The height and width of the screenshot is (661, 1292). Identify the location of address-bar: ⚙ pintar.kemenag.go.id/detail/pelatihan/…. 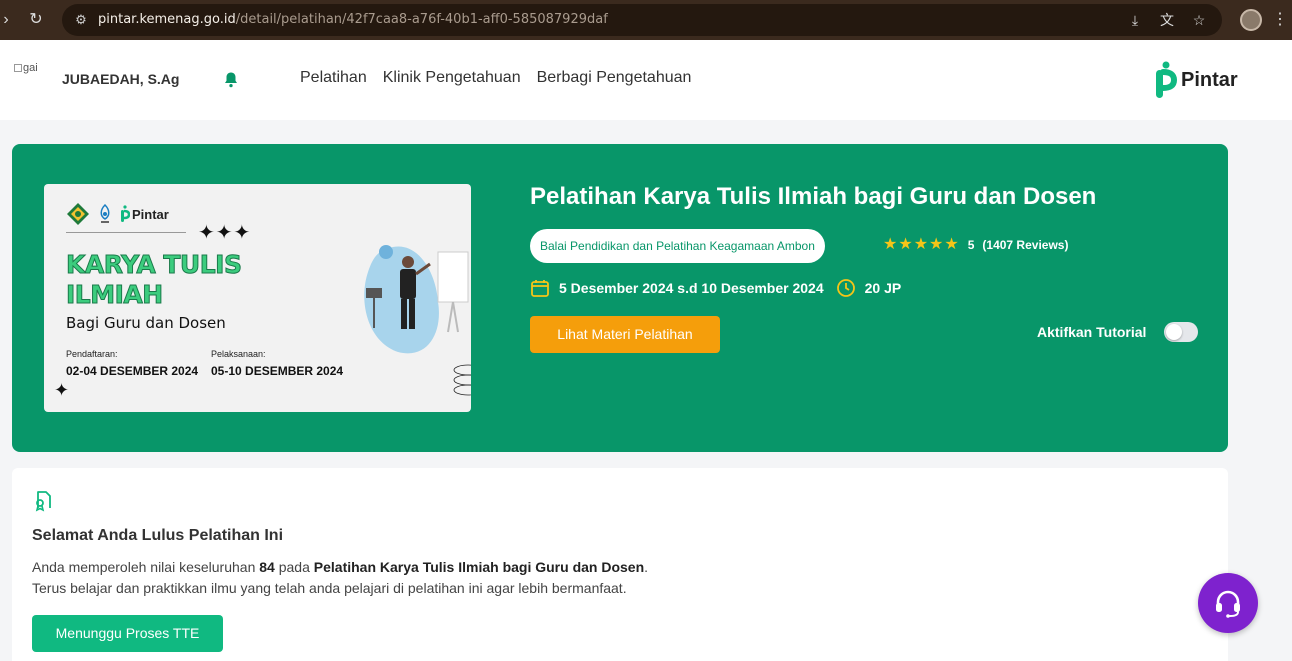
(642, 20).